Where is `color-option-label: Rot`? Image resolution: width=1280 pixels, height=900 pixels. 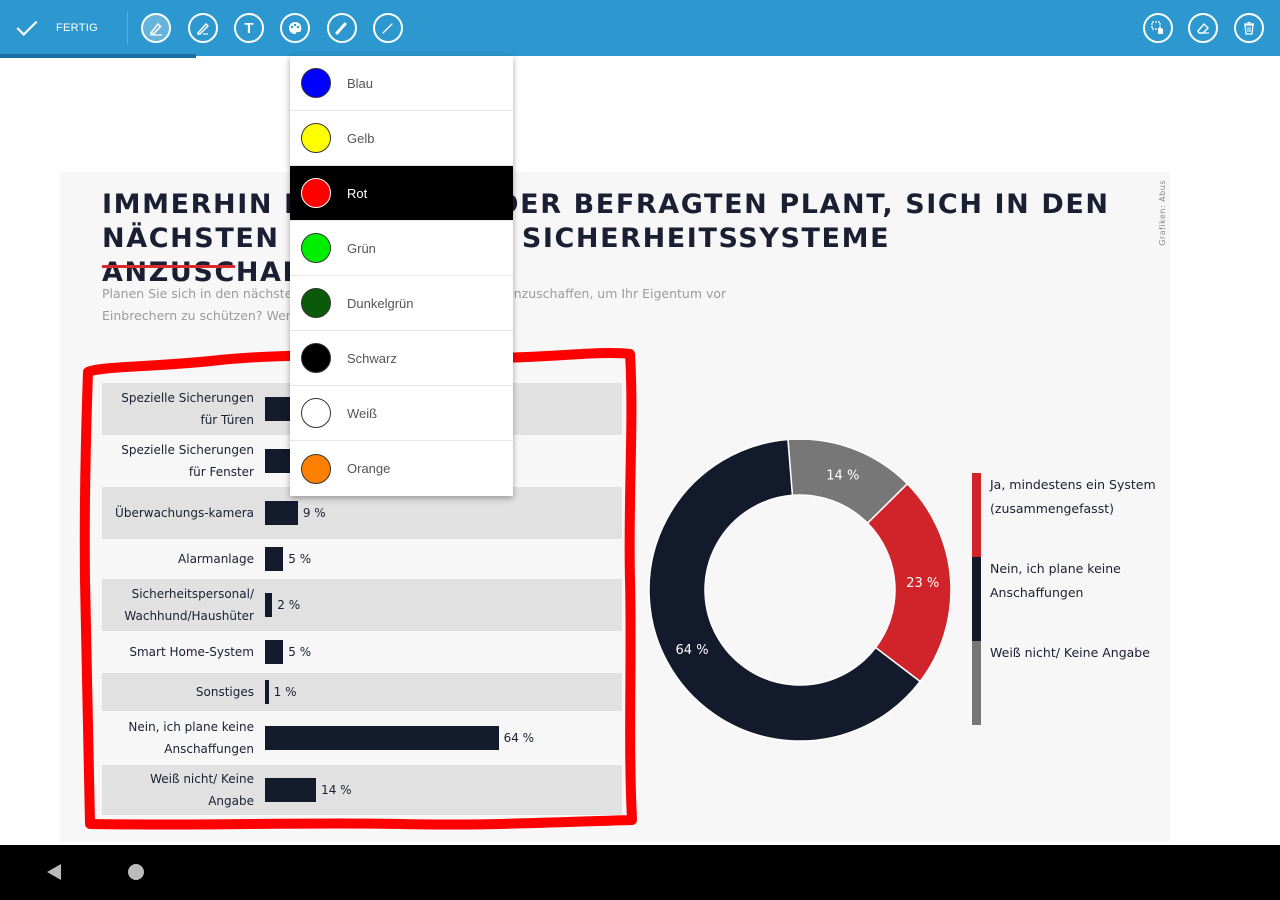
color-option-label: Rot is located at coordinates (357, 193).